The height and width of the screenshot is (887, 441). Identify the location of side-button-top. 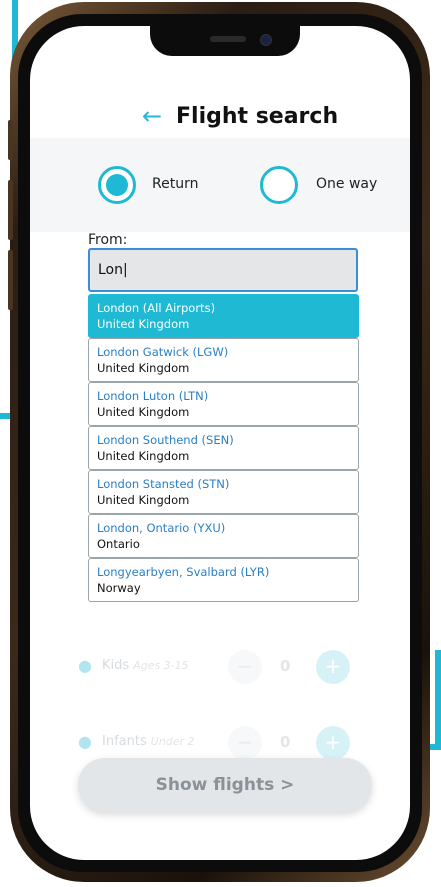
(10, 140).